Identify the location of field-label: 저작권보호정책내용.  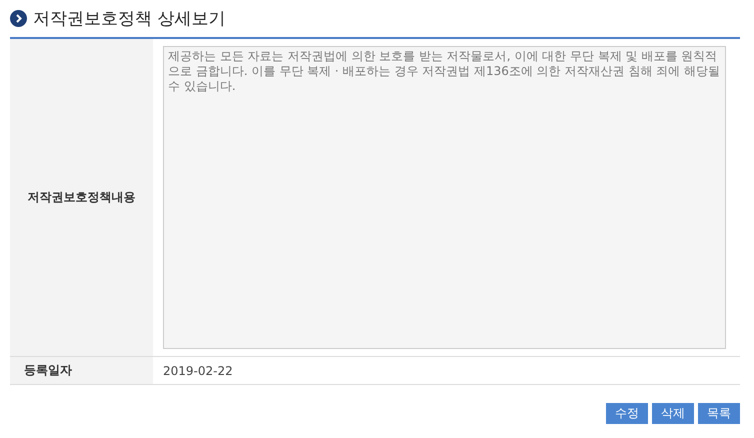
(81, 197).